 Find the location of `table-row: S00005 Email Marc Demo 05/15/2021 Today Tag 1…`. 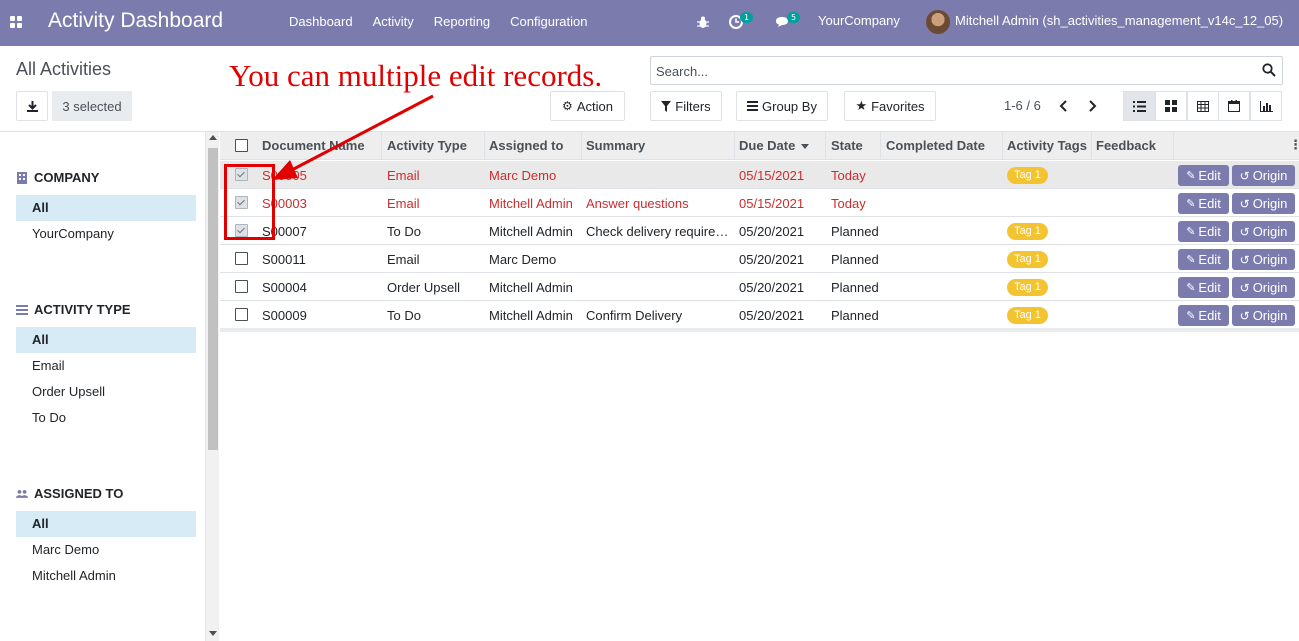

table-row: S00005 Email Marc Demo 05/15/2021 Today Tag 1… is located at coordinates (759, 175).